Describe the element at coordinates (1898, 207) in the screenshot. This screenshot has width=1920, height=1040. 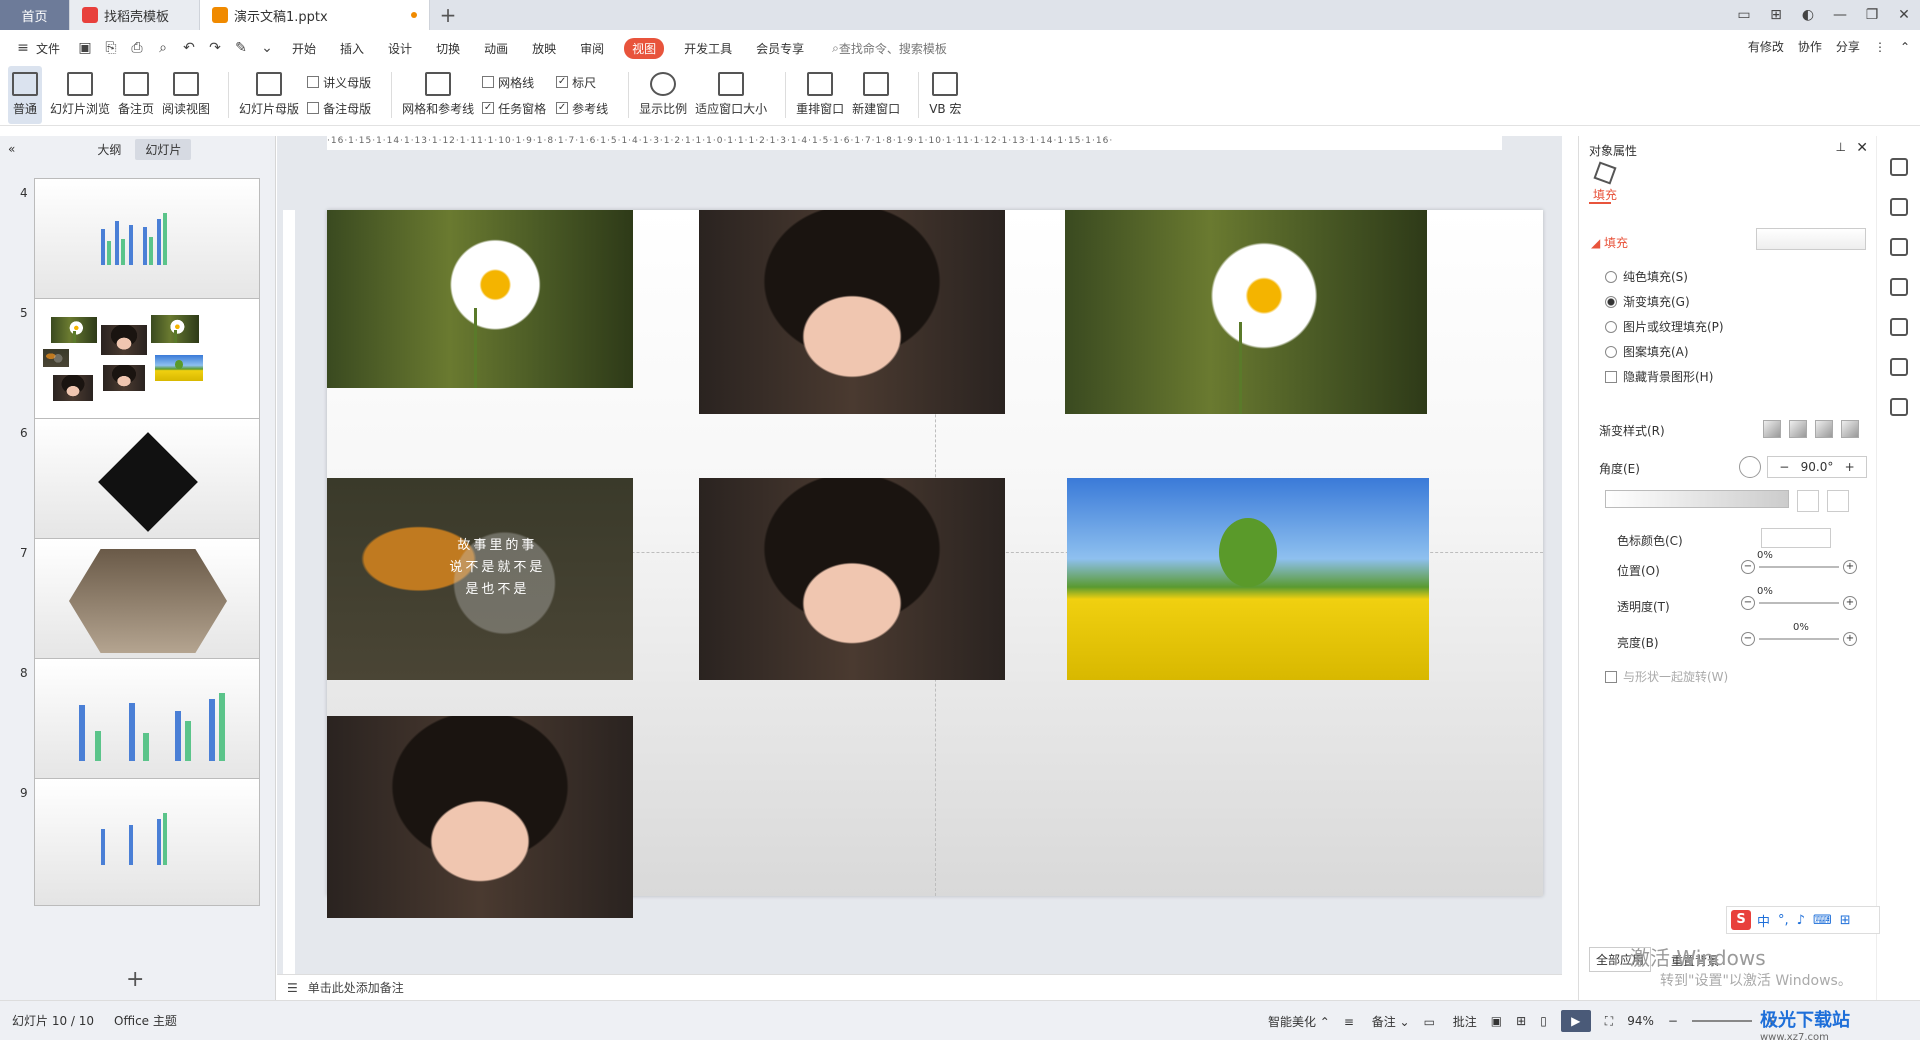
I see `properties-icon` at that location.